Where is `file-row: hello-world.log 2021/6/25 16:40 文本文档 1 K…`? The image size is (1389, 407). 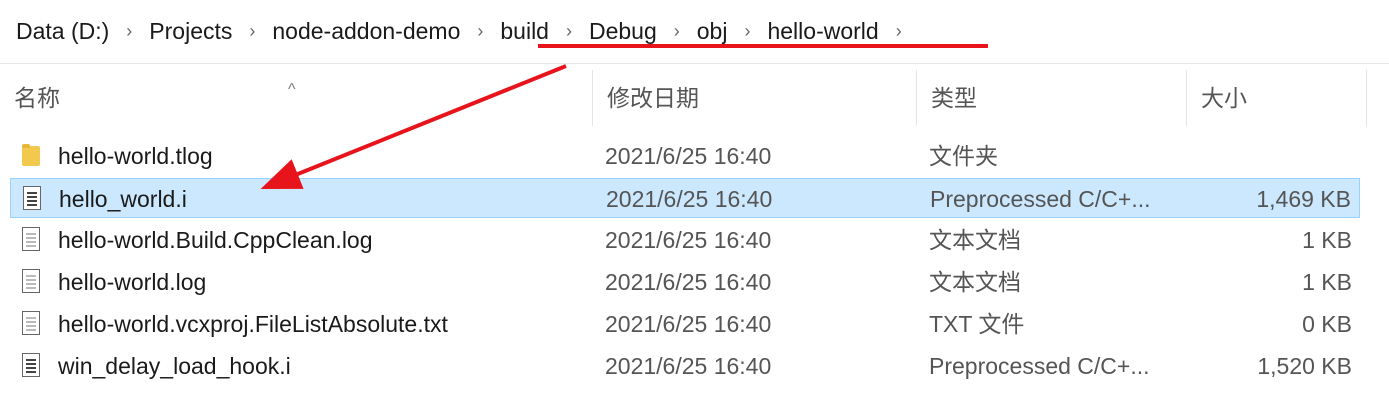 file-row: hello-world.log 2021/6/25 16:40 文本文档 1 K… is located at coordinates (685, 282).